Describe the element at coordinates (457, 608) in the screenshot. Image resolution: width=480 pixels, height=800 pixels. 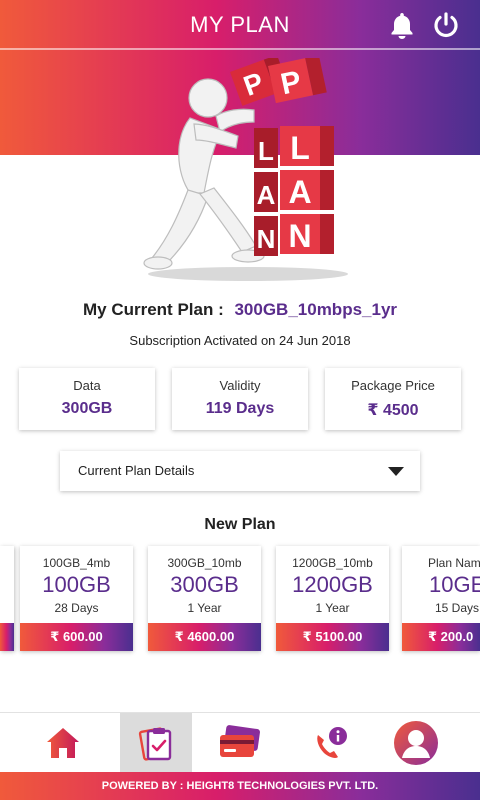
I see `plan-duration: 15 Days` at that location.